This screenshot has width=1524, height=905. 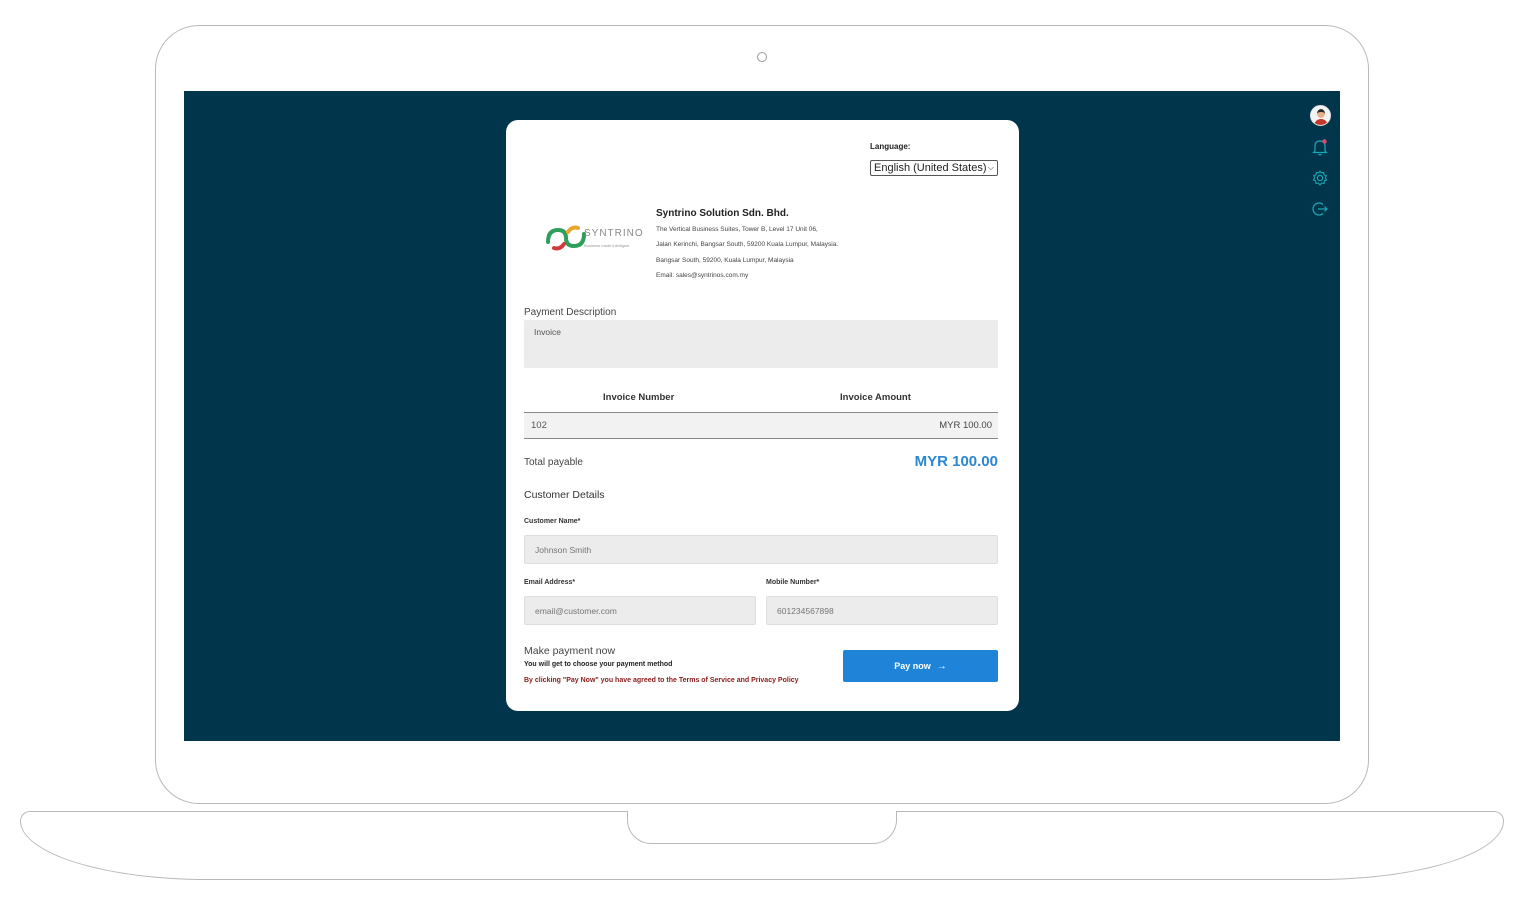 What do you see at coordinates (1320, 115) in the screenshot?
I see `avatar` at bounding box center [1320, 115].